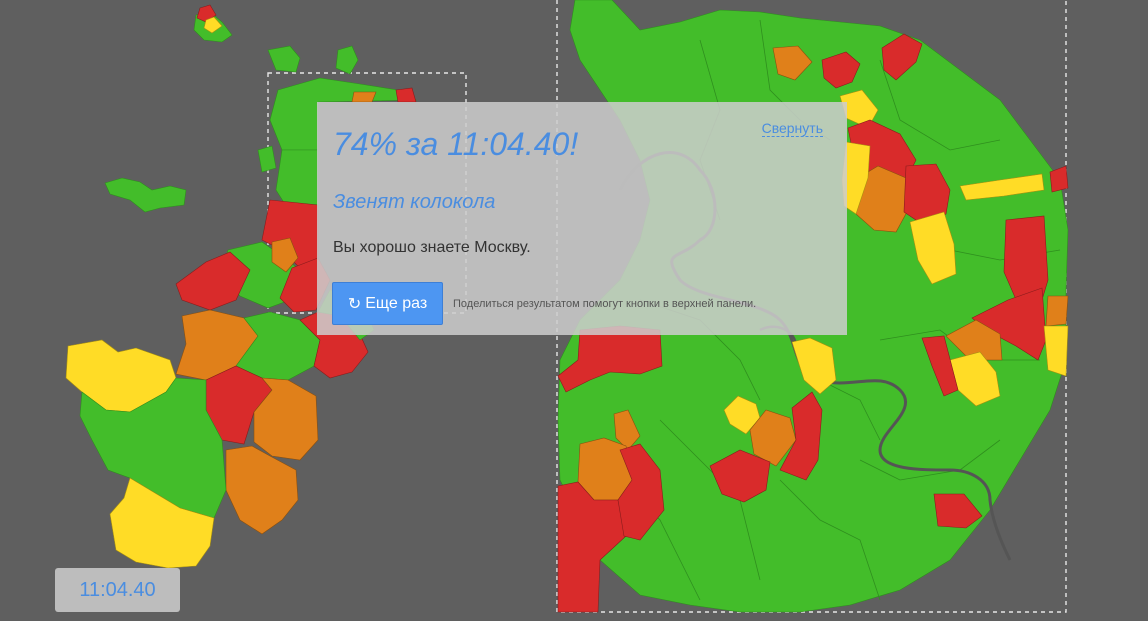 This screenshot has width=1148, height=621. Describe the element at coordinates (117, 590) in the screenshot. I see `timer-display: 11:04.40` at that location.